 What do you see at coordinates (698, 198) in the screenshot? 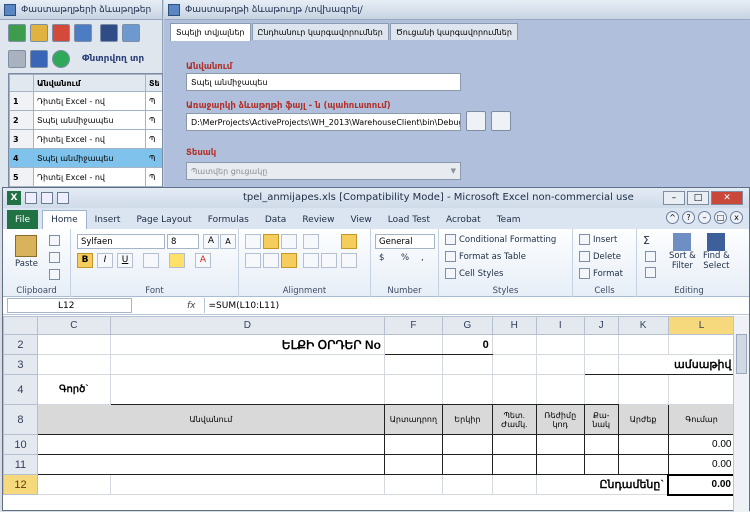
I see `maximize-icon: □` at bounding box center [698, 198].